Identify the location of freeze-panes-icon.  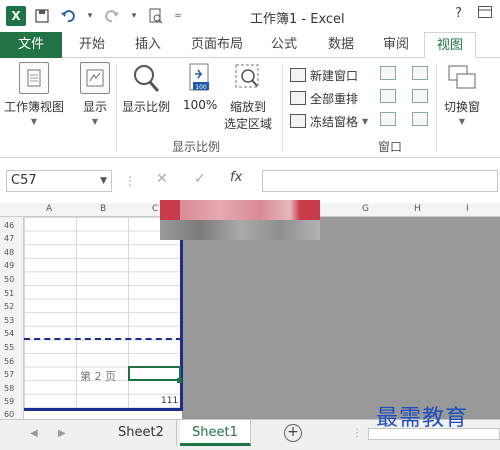
(298, 121).